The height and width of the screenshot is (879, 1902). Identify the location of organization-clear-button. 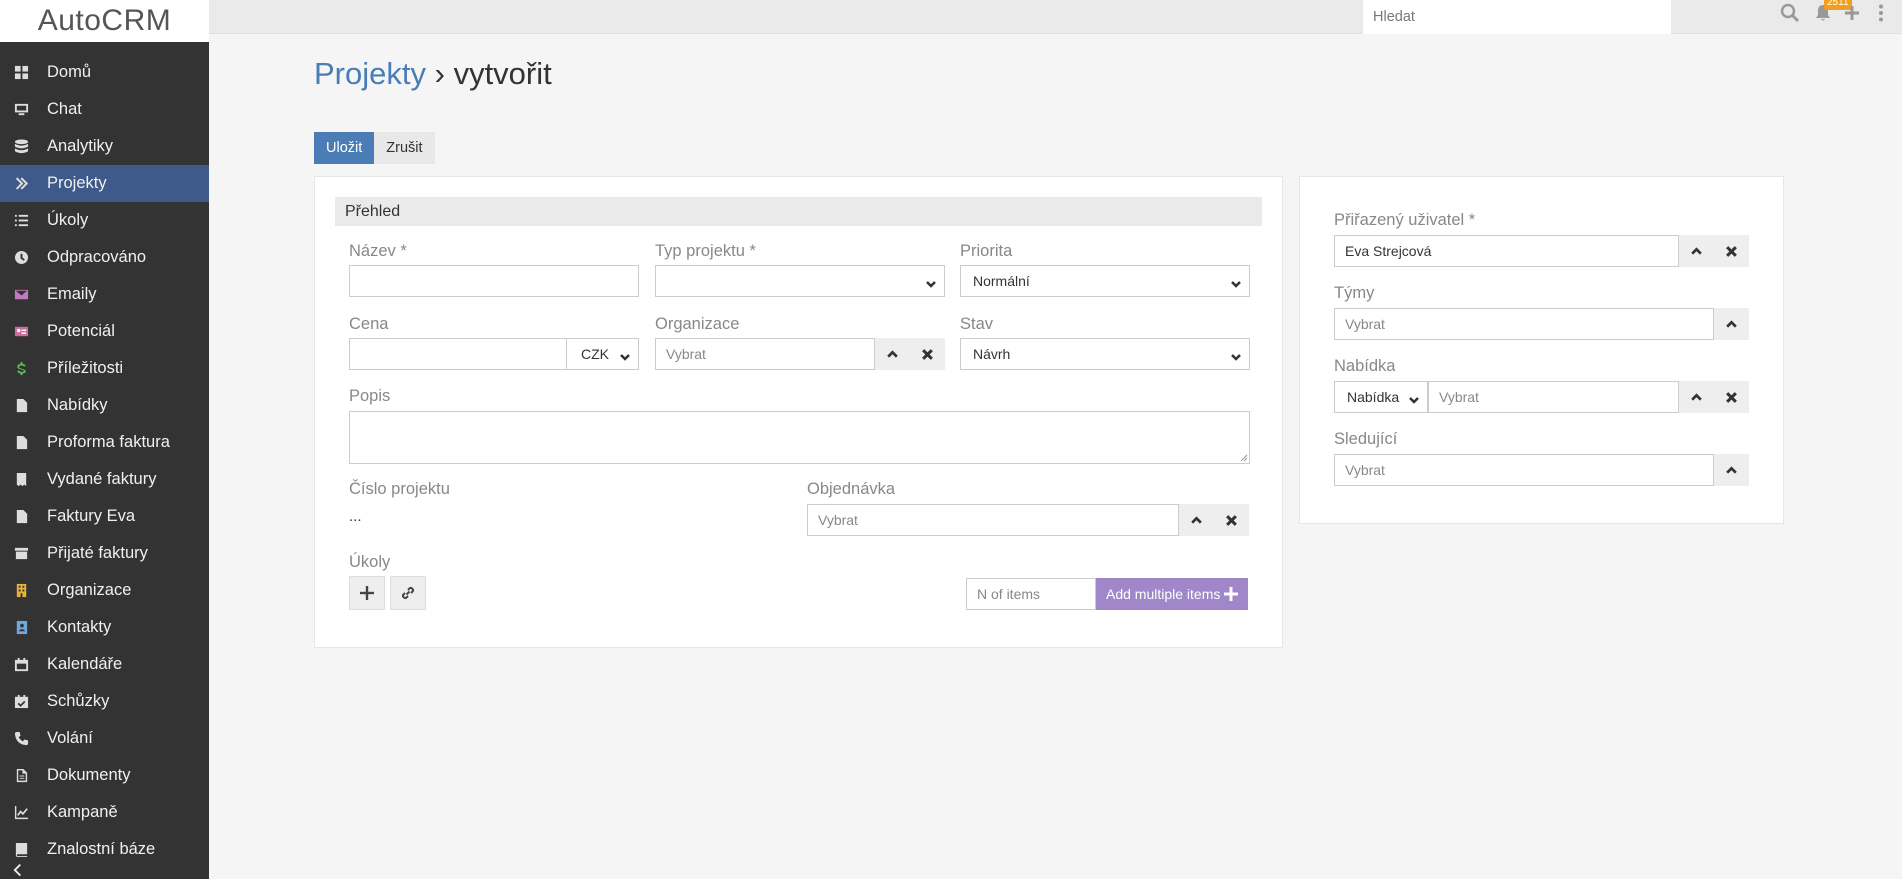
(927, 354).